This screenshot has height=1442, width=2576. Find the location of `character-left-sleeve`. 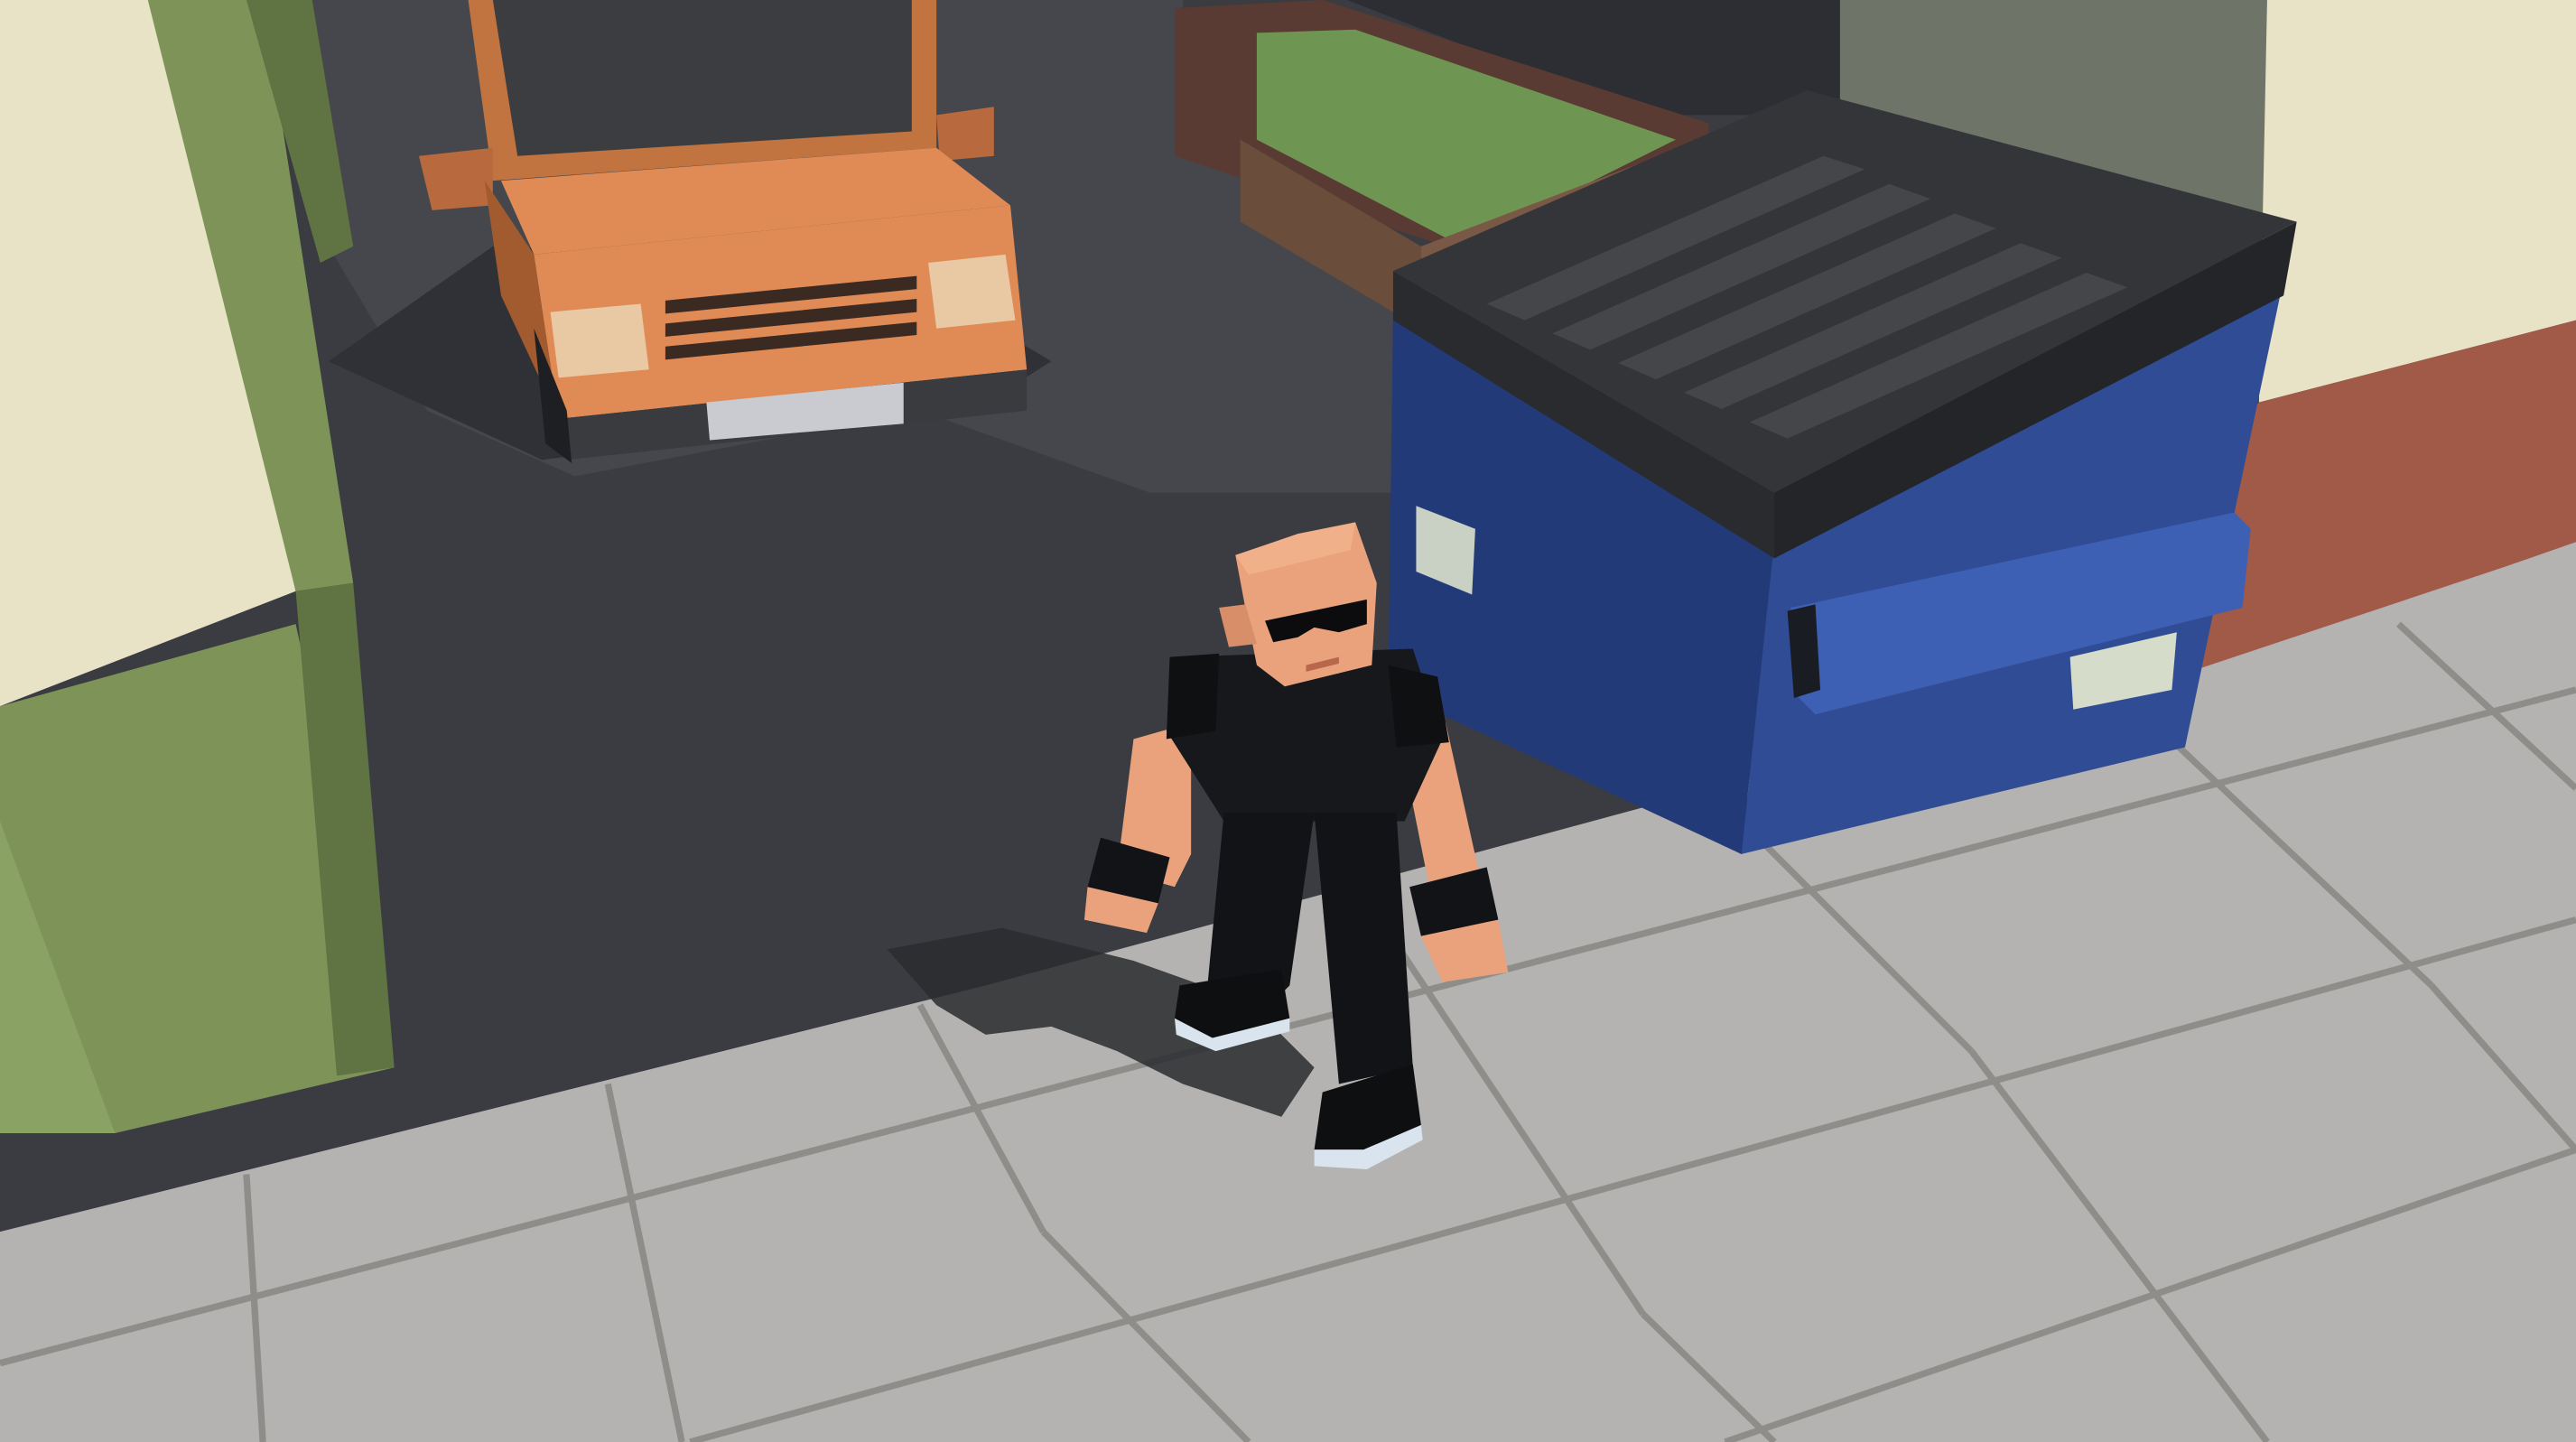

character-left-sleeve is located at coordinates (1193, 696).